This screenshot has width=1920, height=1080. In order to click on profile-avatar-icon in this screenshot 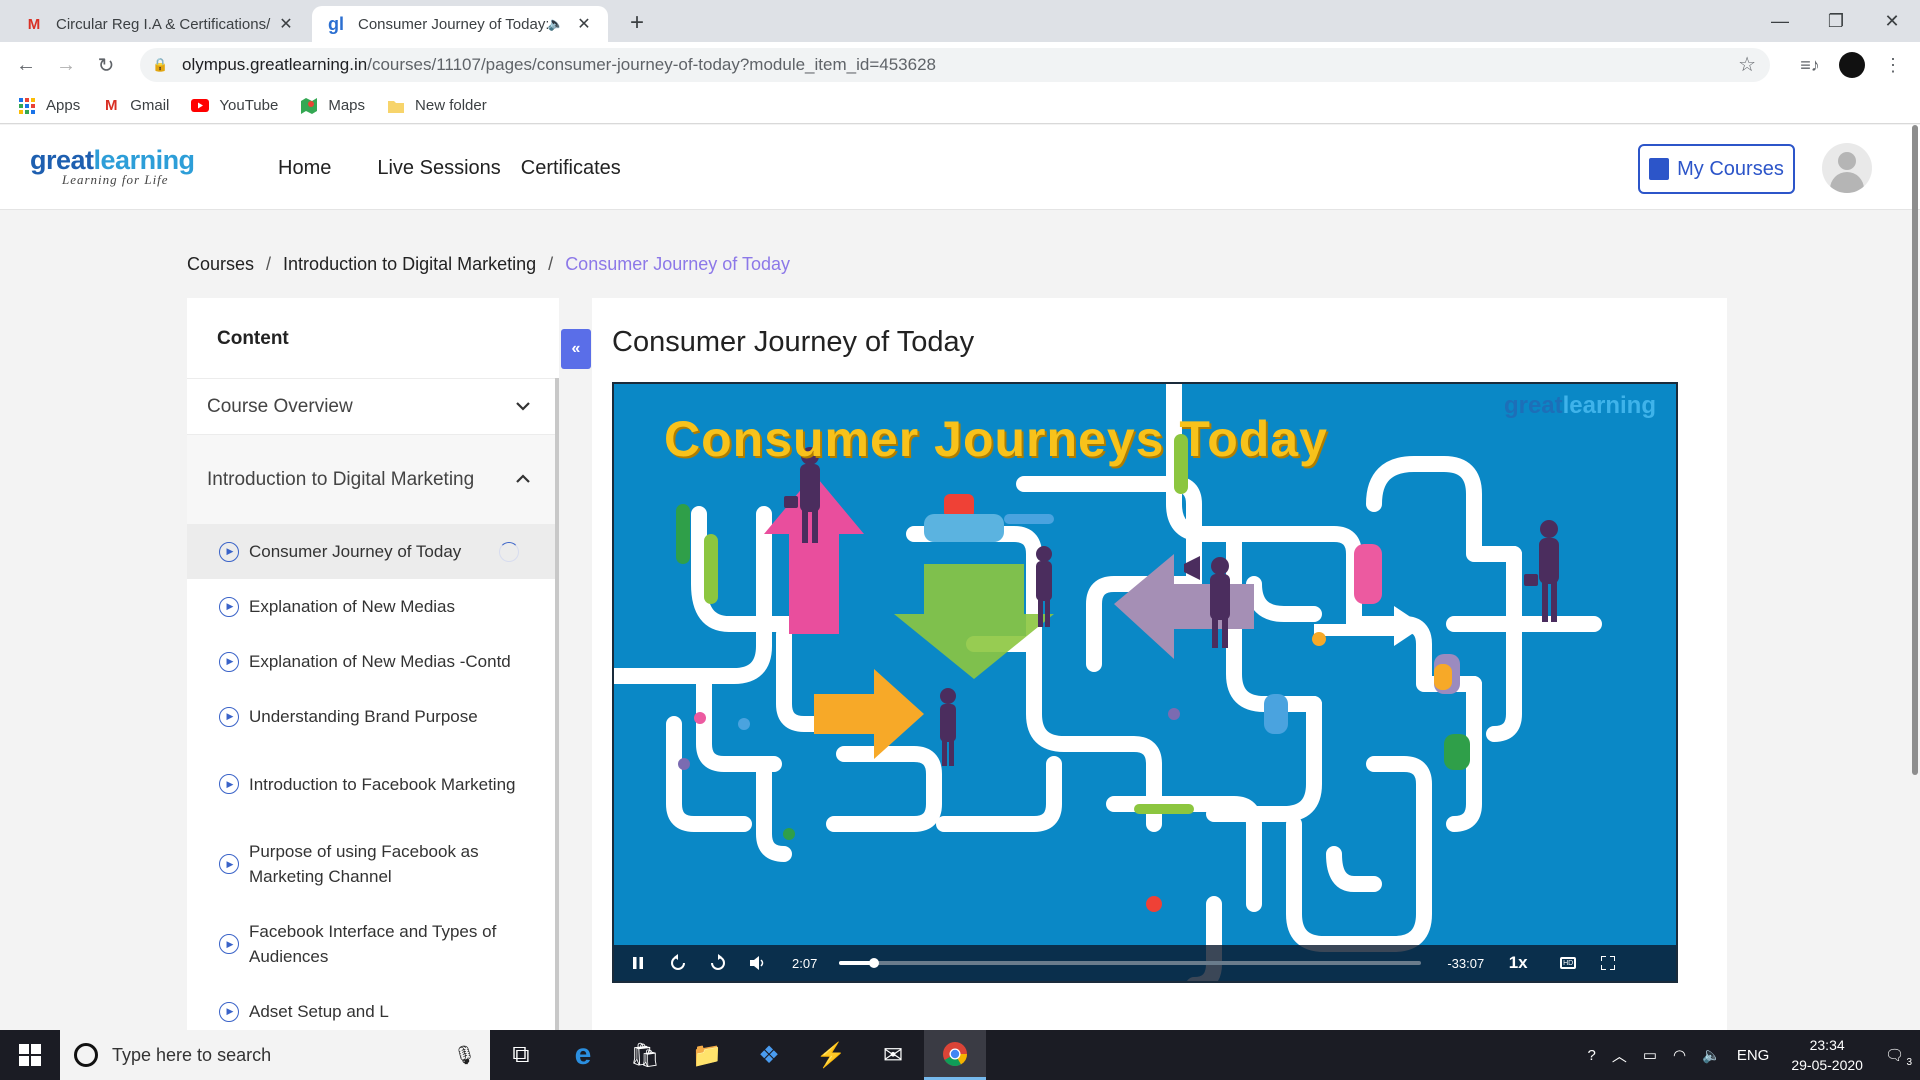, I will do `click(1852, 65)`.